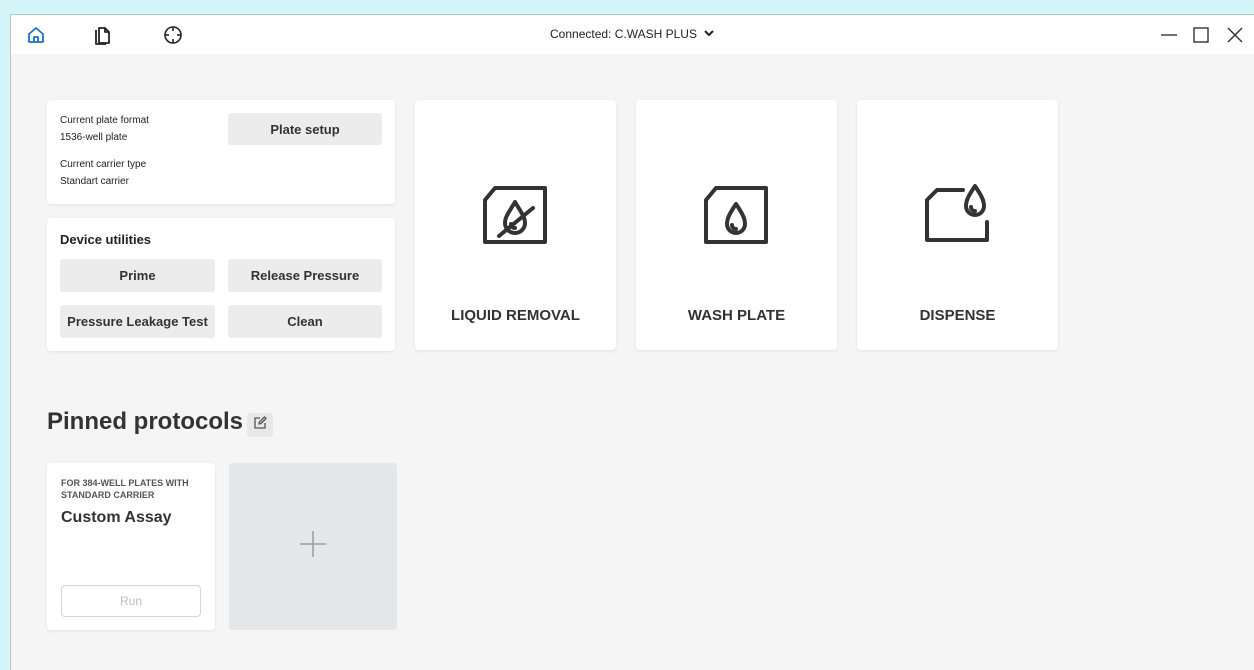 The width and height of the screenshot is (1254, 670). Describe the element at coordinates (737, 217) in the screenshot. I see `wash-plate-icon` at that location.